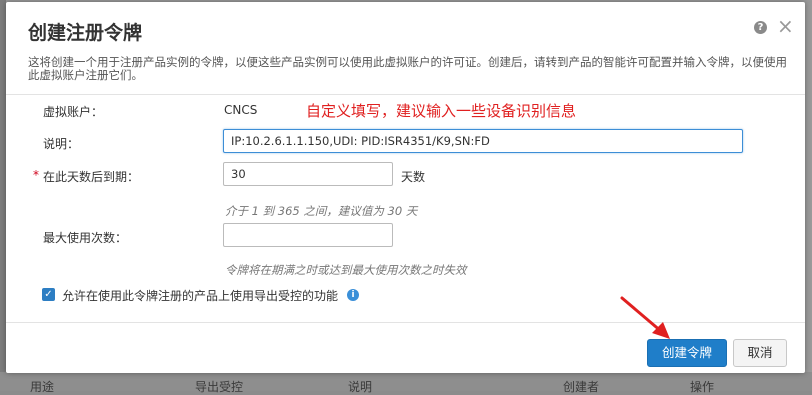  What do you see at coordinates (360, 387) in the screenshot?
I see `background-column-header: 说明` at bounding box center [360, 387].